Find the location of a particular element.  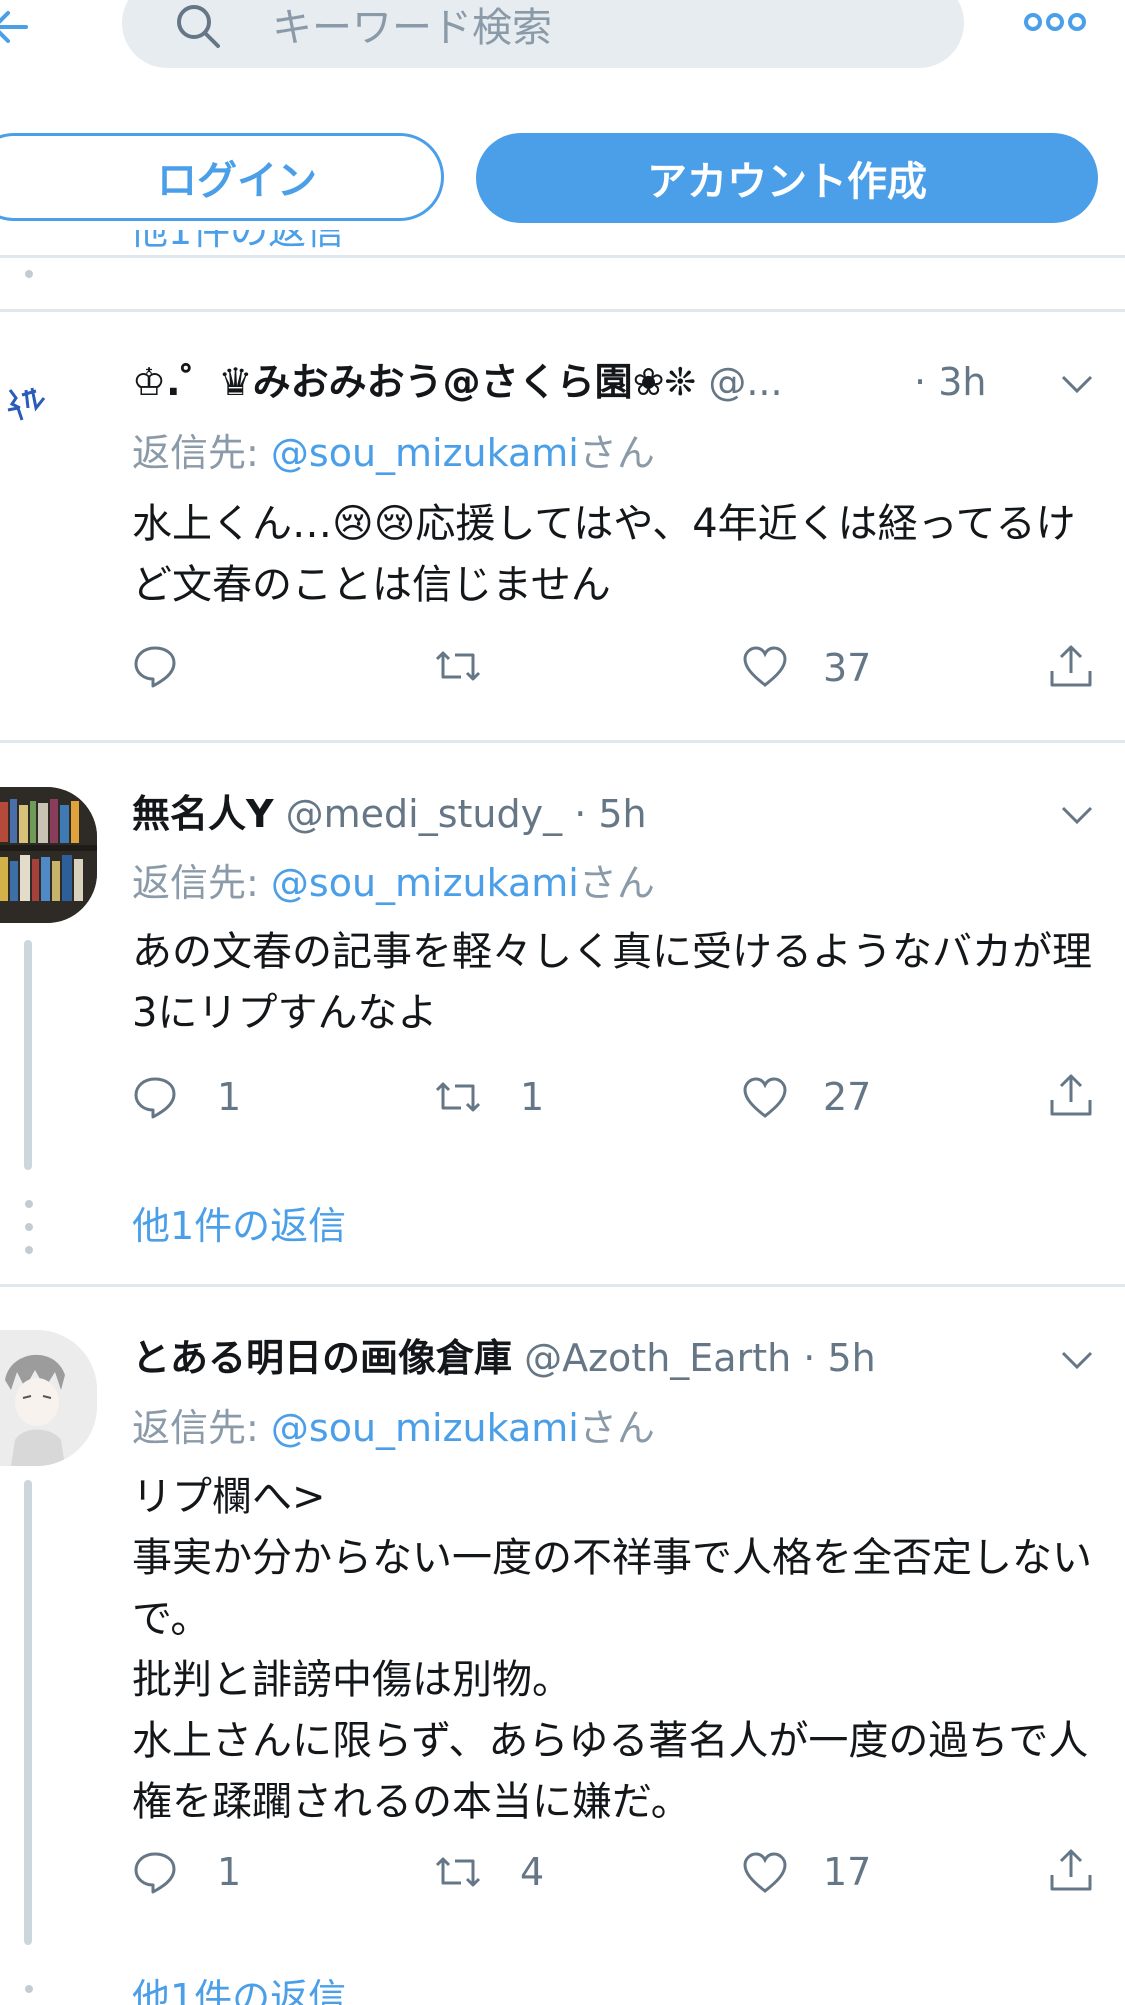

timestamp: 3h is located at coordinates (962, 382).